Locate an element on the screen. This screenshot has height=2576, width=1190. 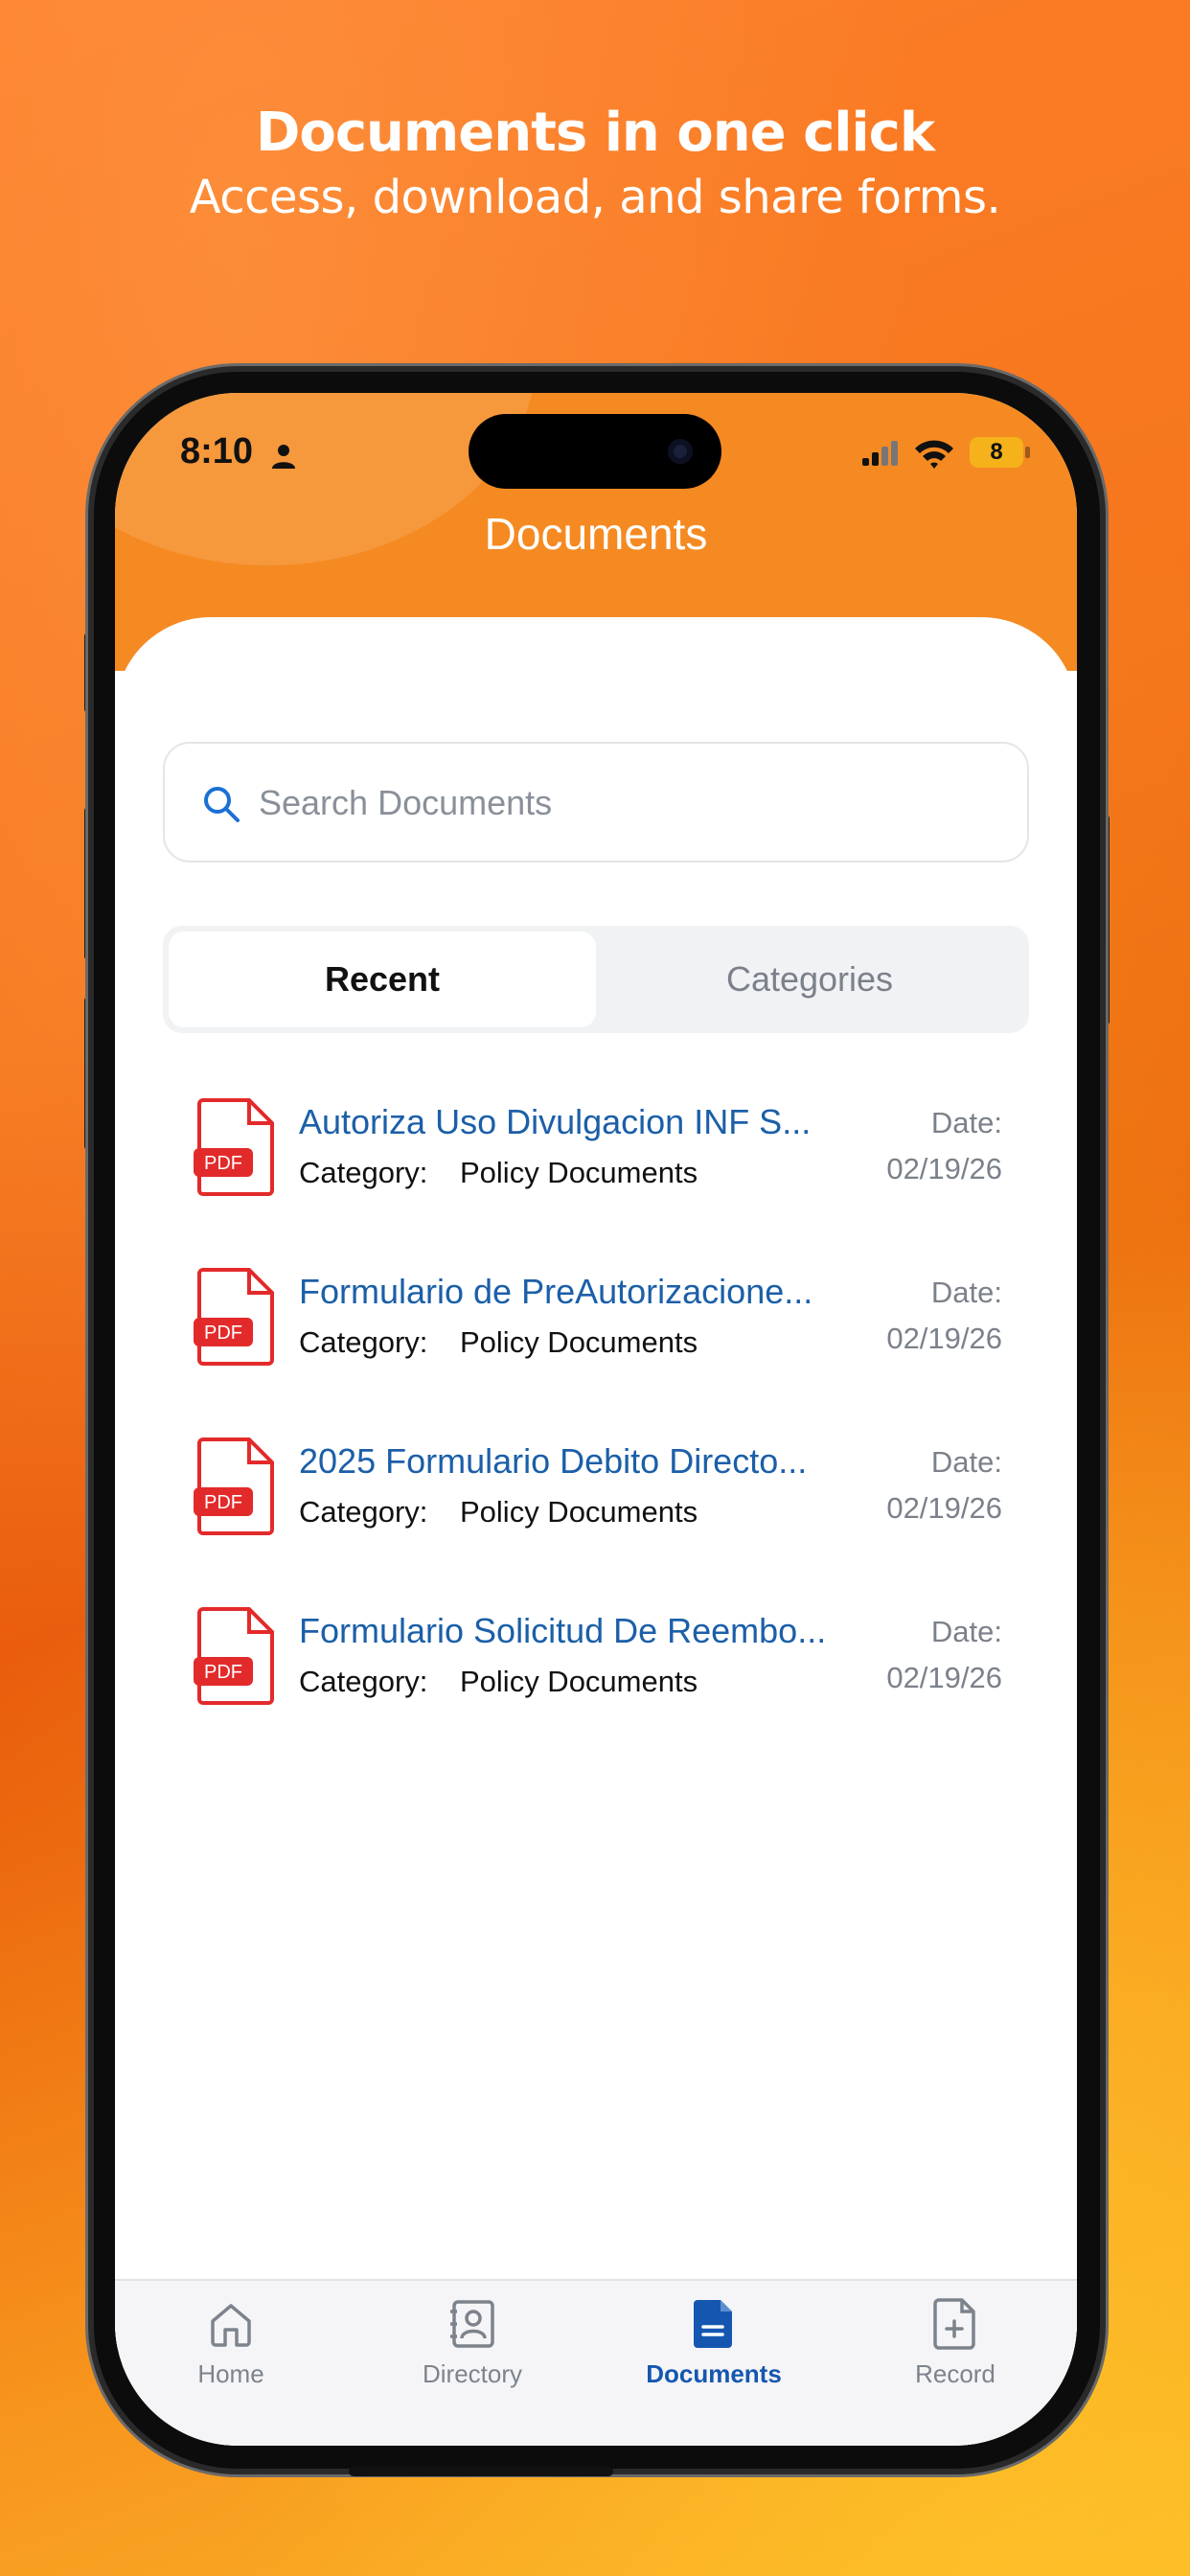
cellular-signal-icon is located at coordinates (880, 453).